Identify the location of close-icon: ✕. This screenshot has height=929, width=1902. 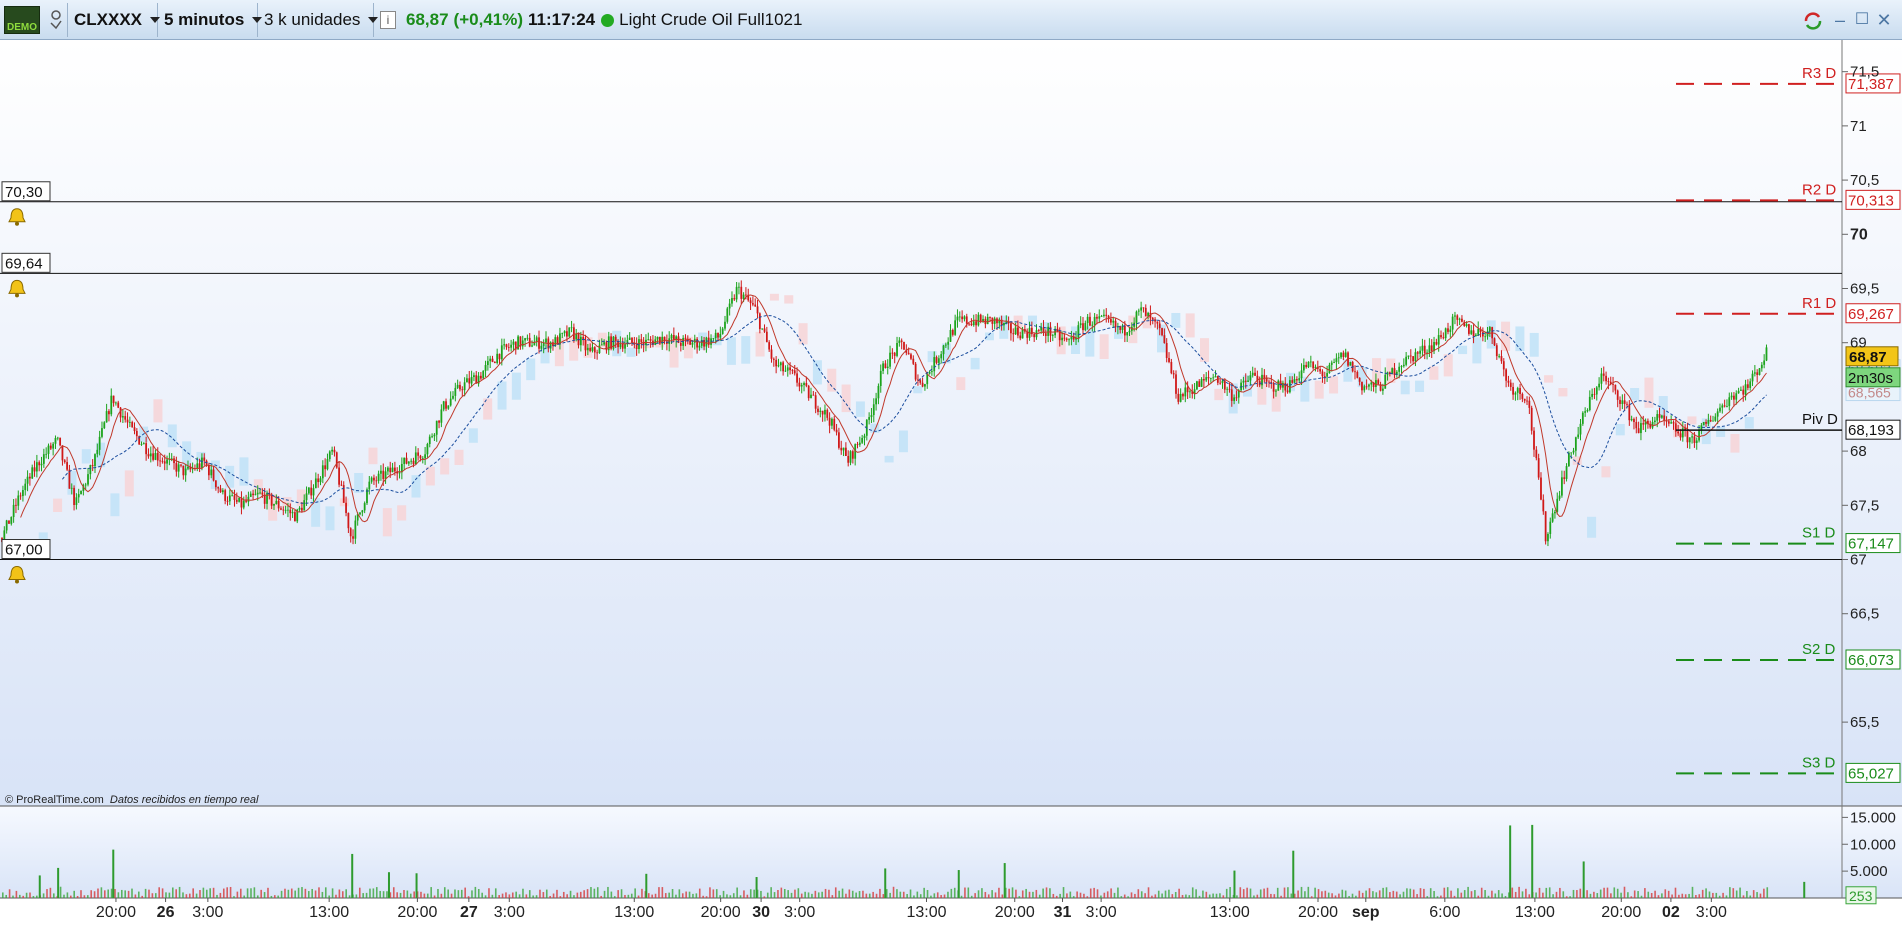
(1884, 20).